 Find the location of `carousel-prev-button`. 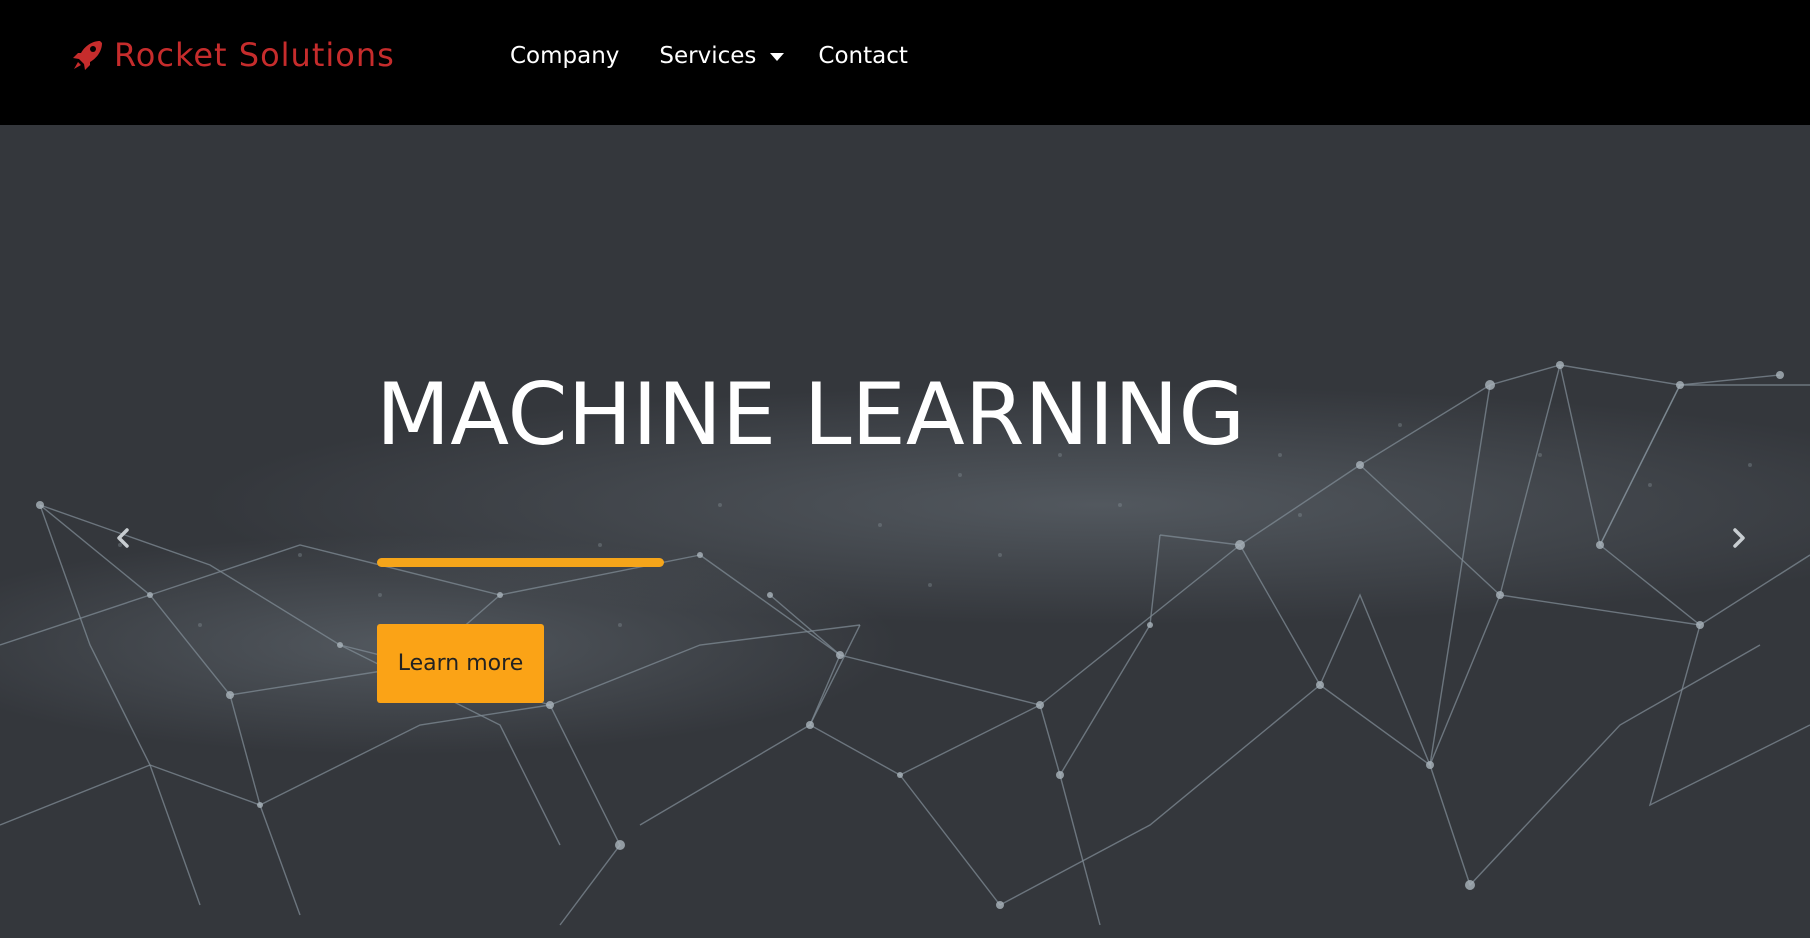

carousel-prev-button is located at coordinates (123, 540).